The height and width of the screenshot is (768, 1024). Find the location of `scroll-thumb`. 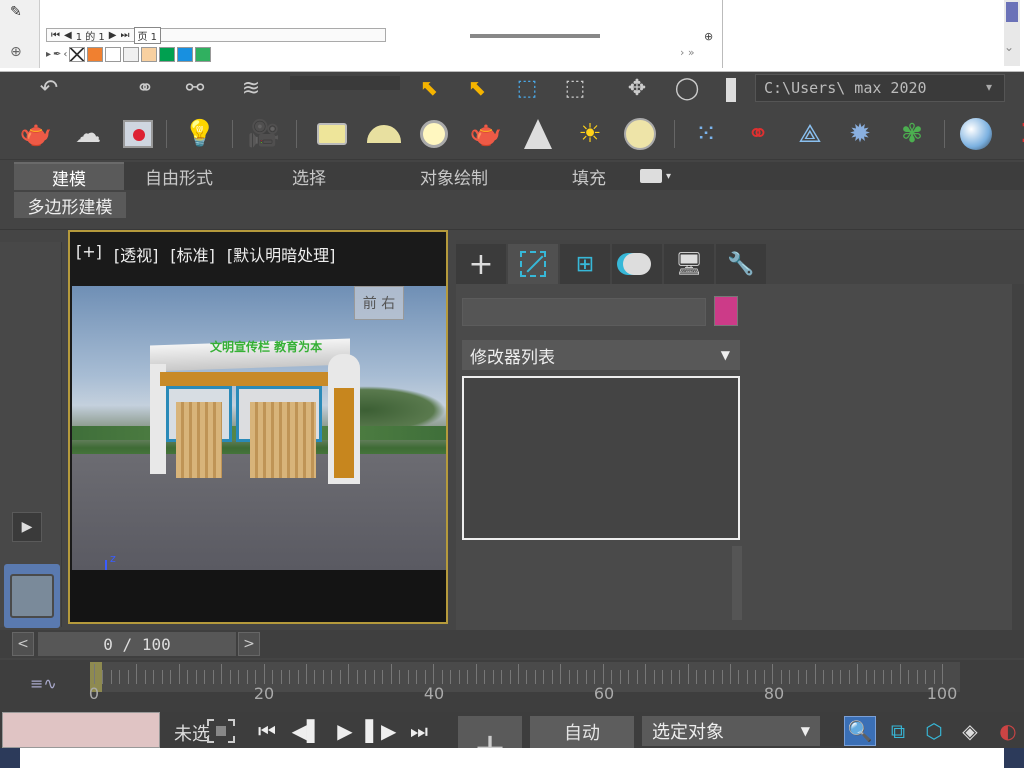

scroll-thumb is located at coordinates (1012, 12).